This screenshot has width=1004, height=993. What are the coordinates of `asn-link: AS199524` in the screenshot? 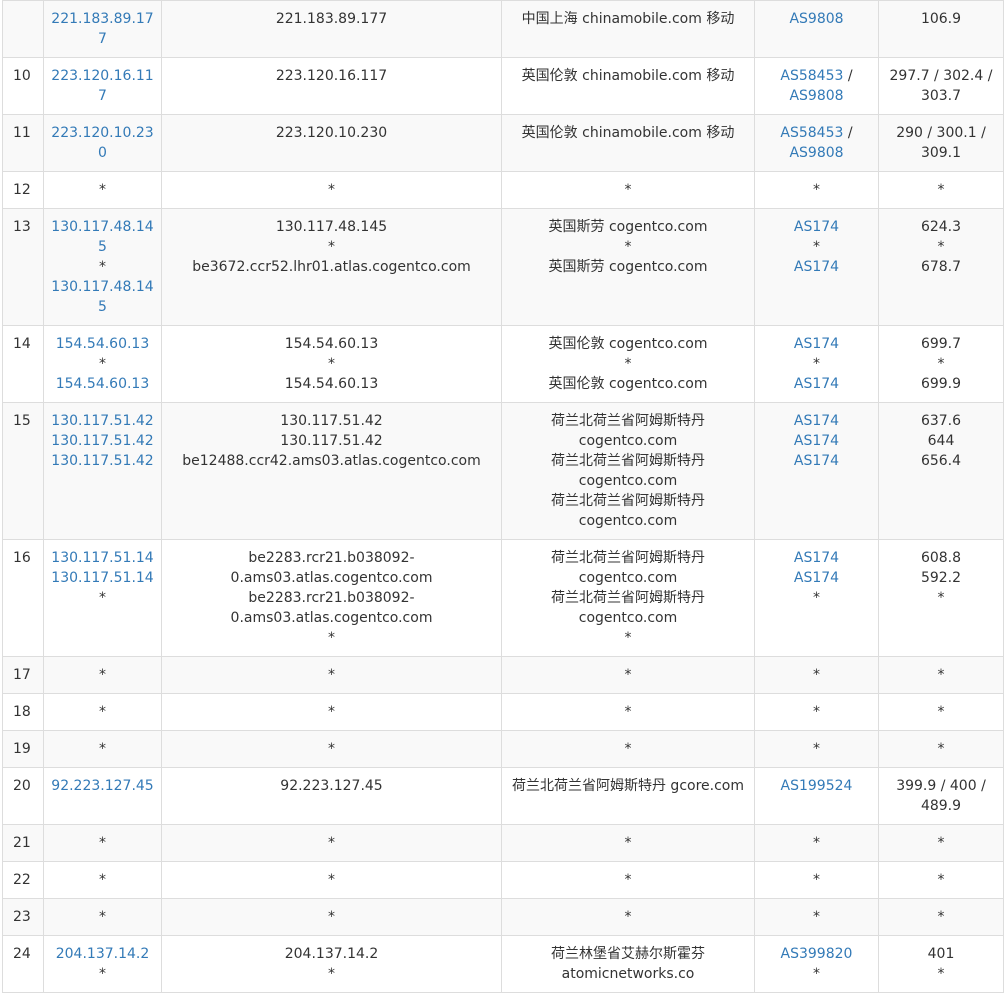 It's located at (817, 786).